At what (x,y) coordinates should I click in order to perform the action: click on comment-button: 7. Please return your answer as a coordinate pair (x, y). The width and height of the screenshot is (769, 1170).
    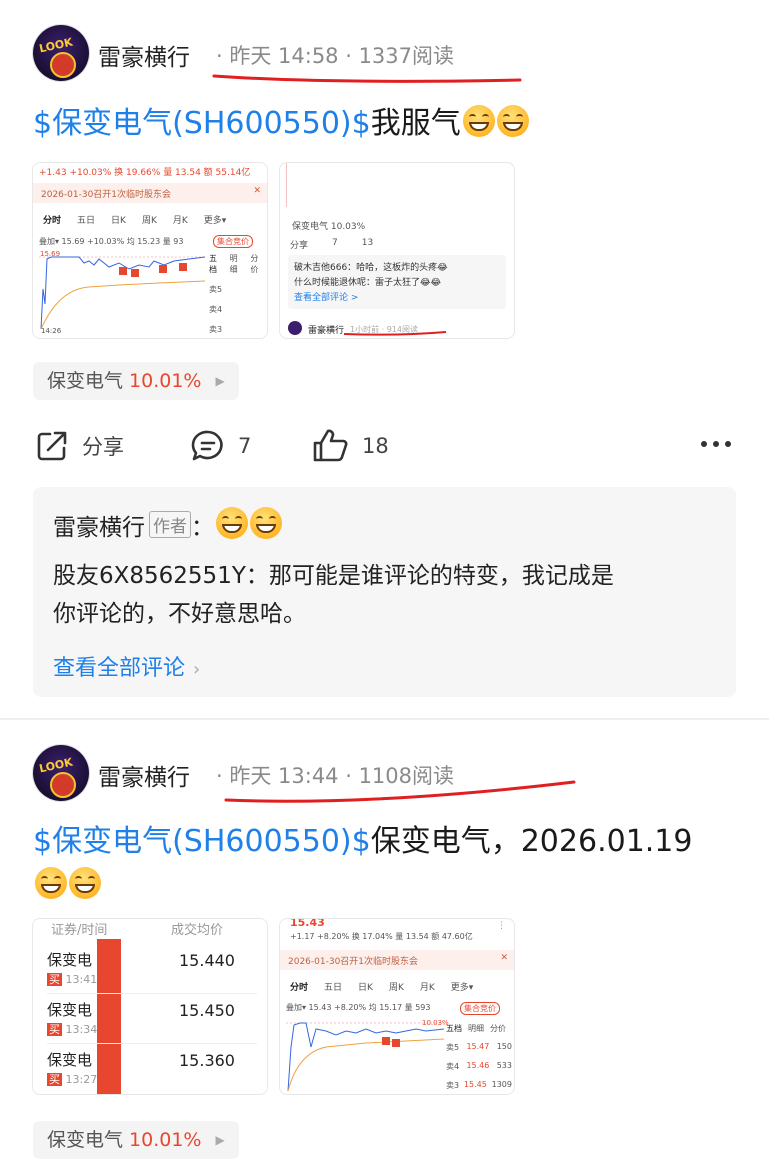
    Looking at the image, I should click on (220, 446).